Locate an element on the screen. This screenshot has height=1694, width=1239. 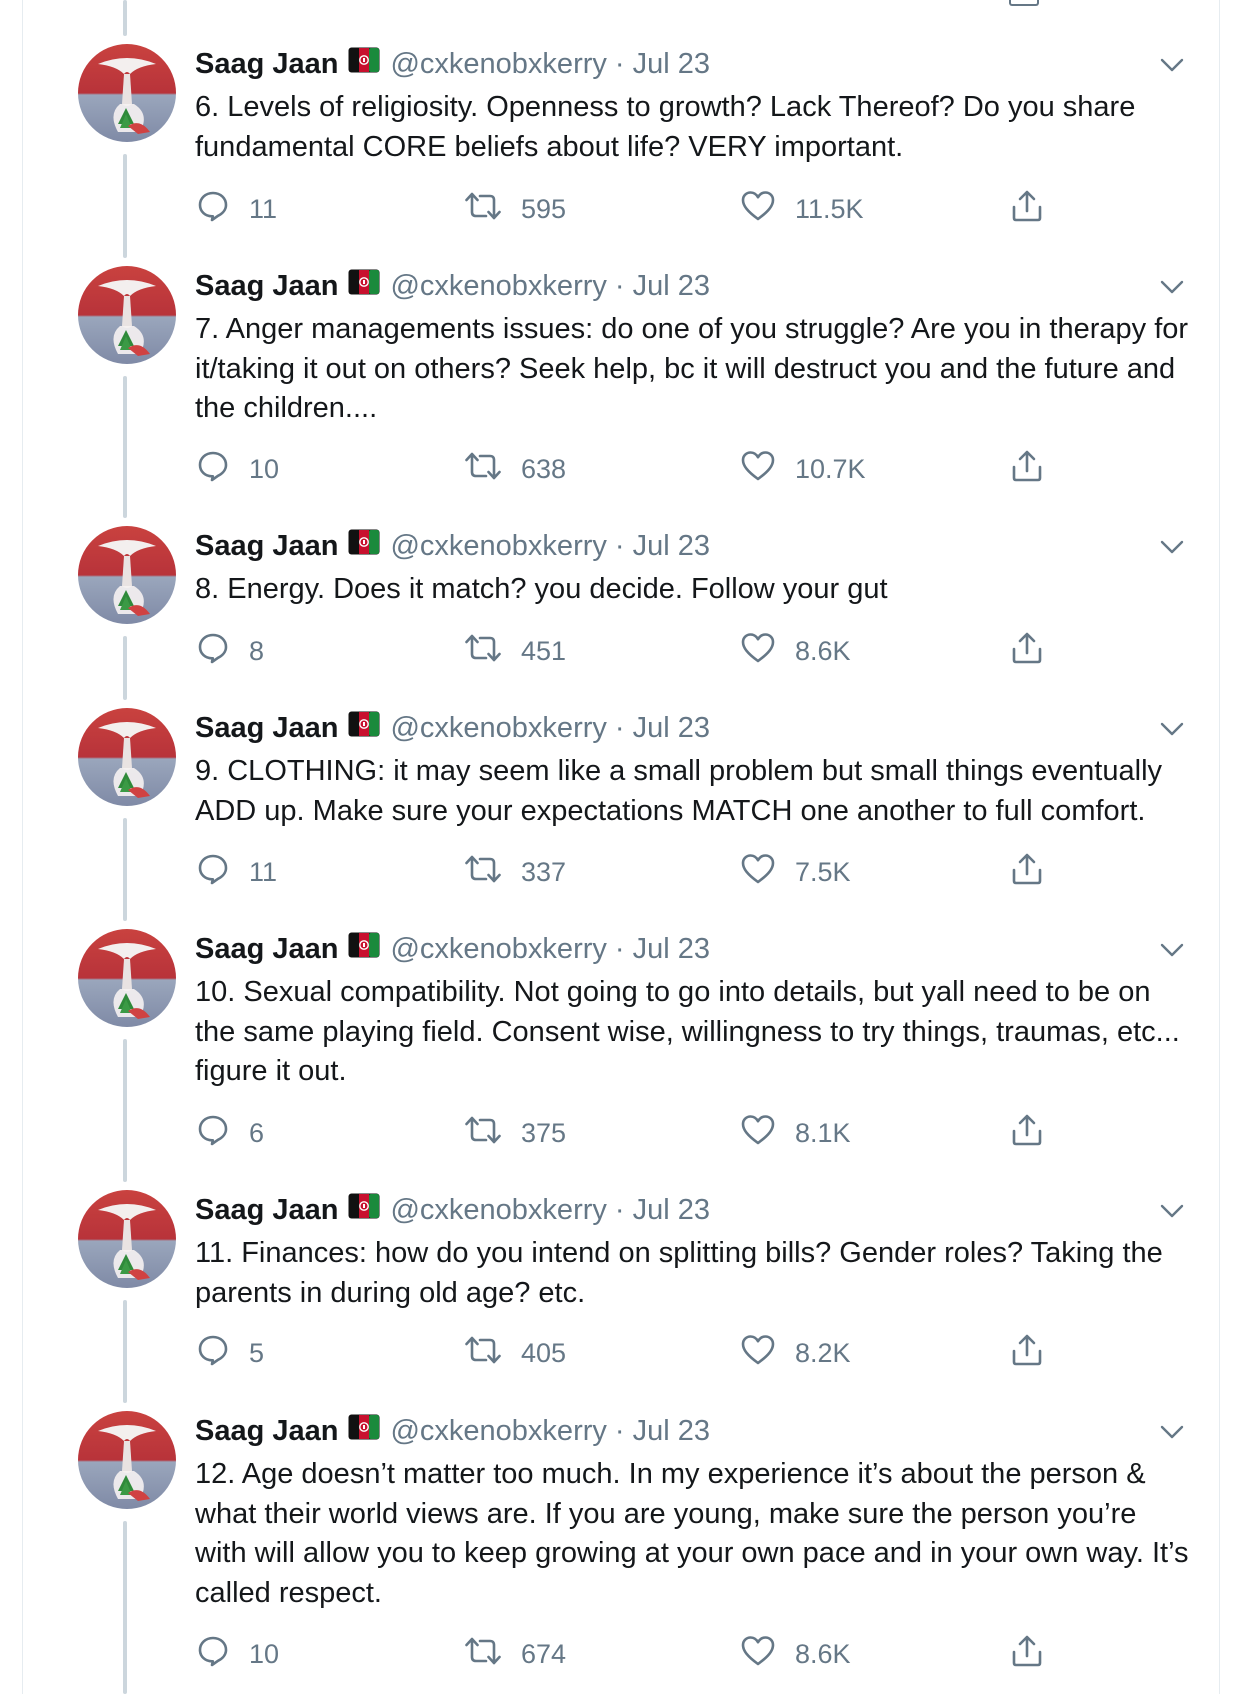
reply-button: 6 is located at coordinates (230, 1133).